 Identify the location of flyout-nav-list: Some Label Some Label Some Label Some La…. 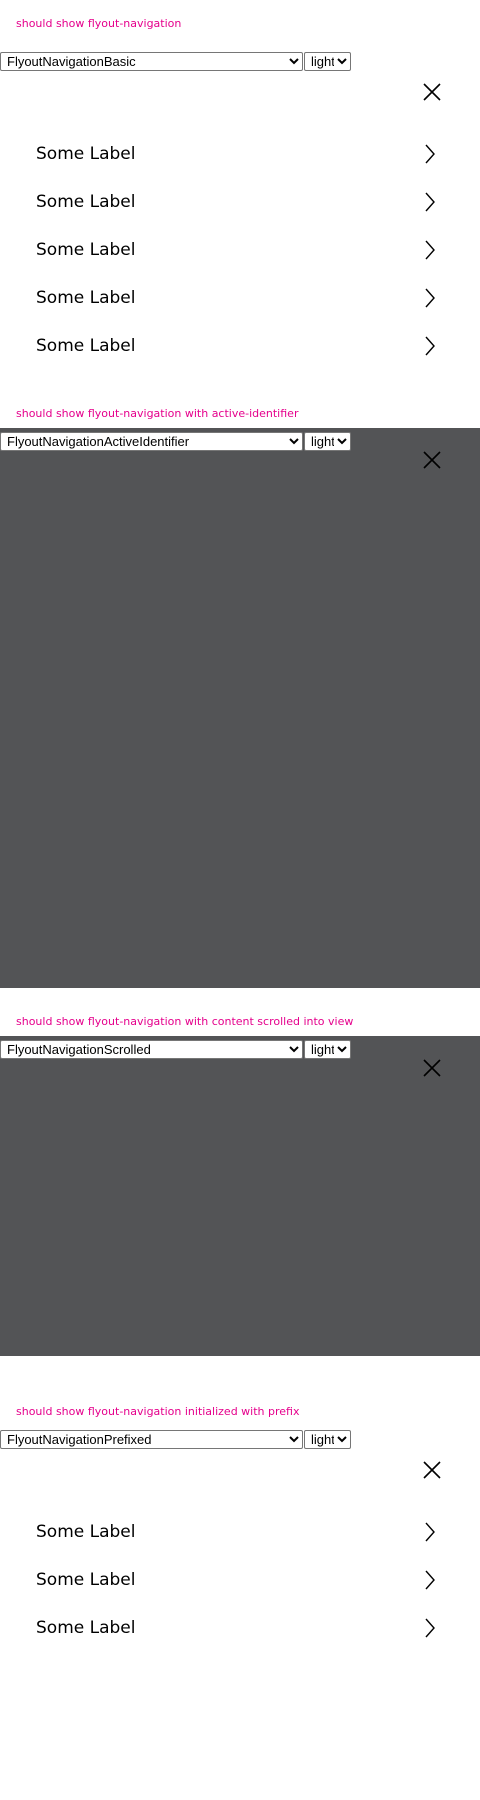
(240, 250).